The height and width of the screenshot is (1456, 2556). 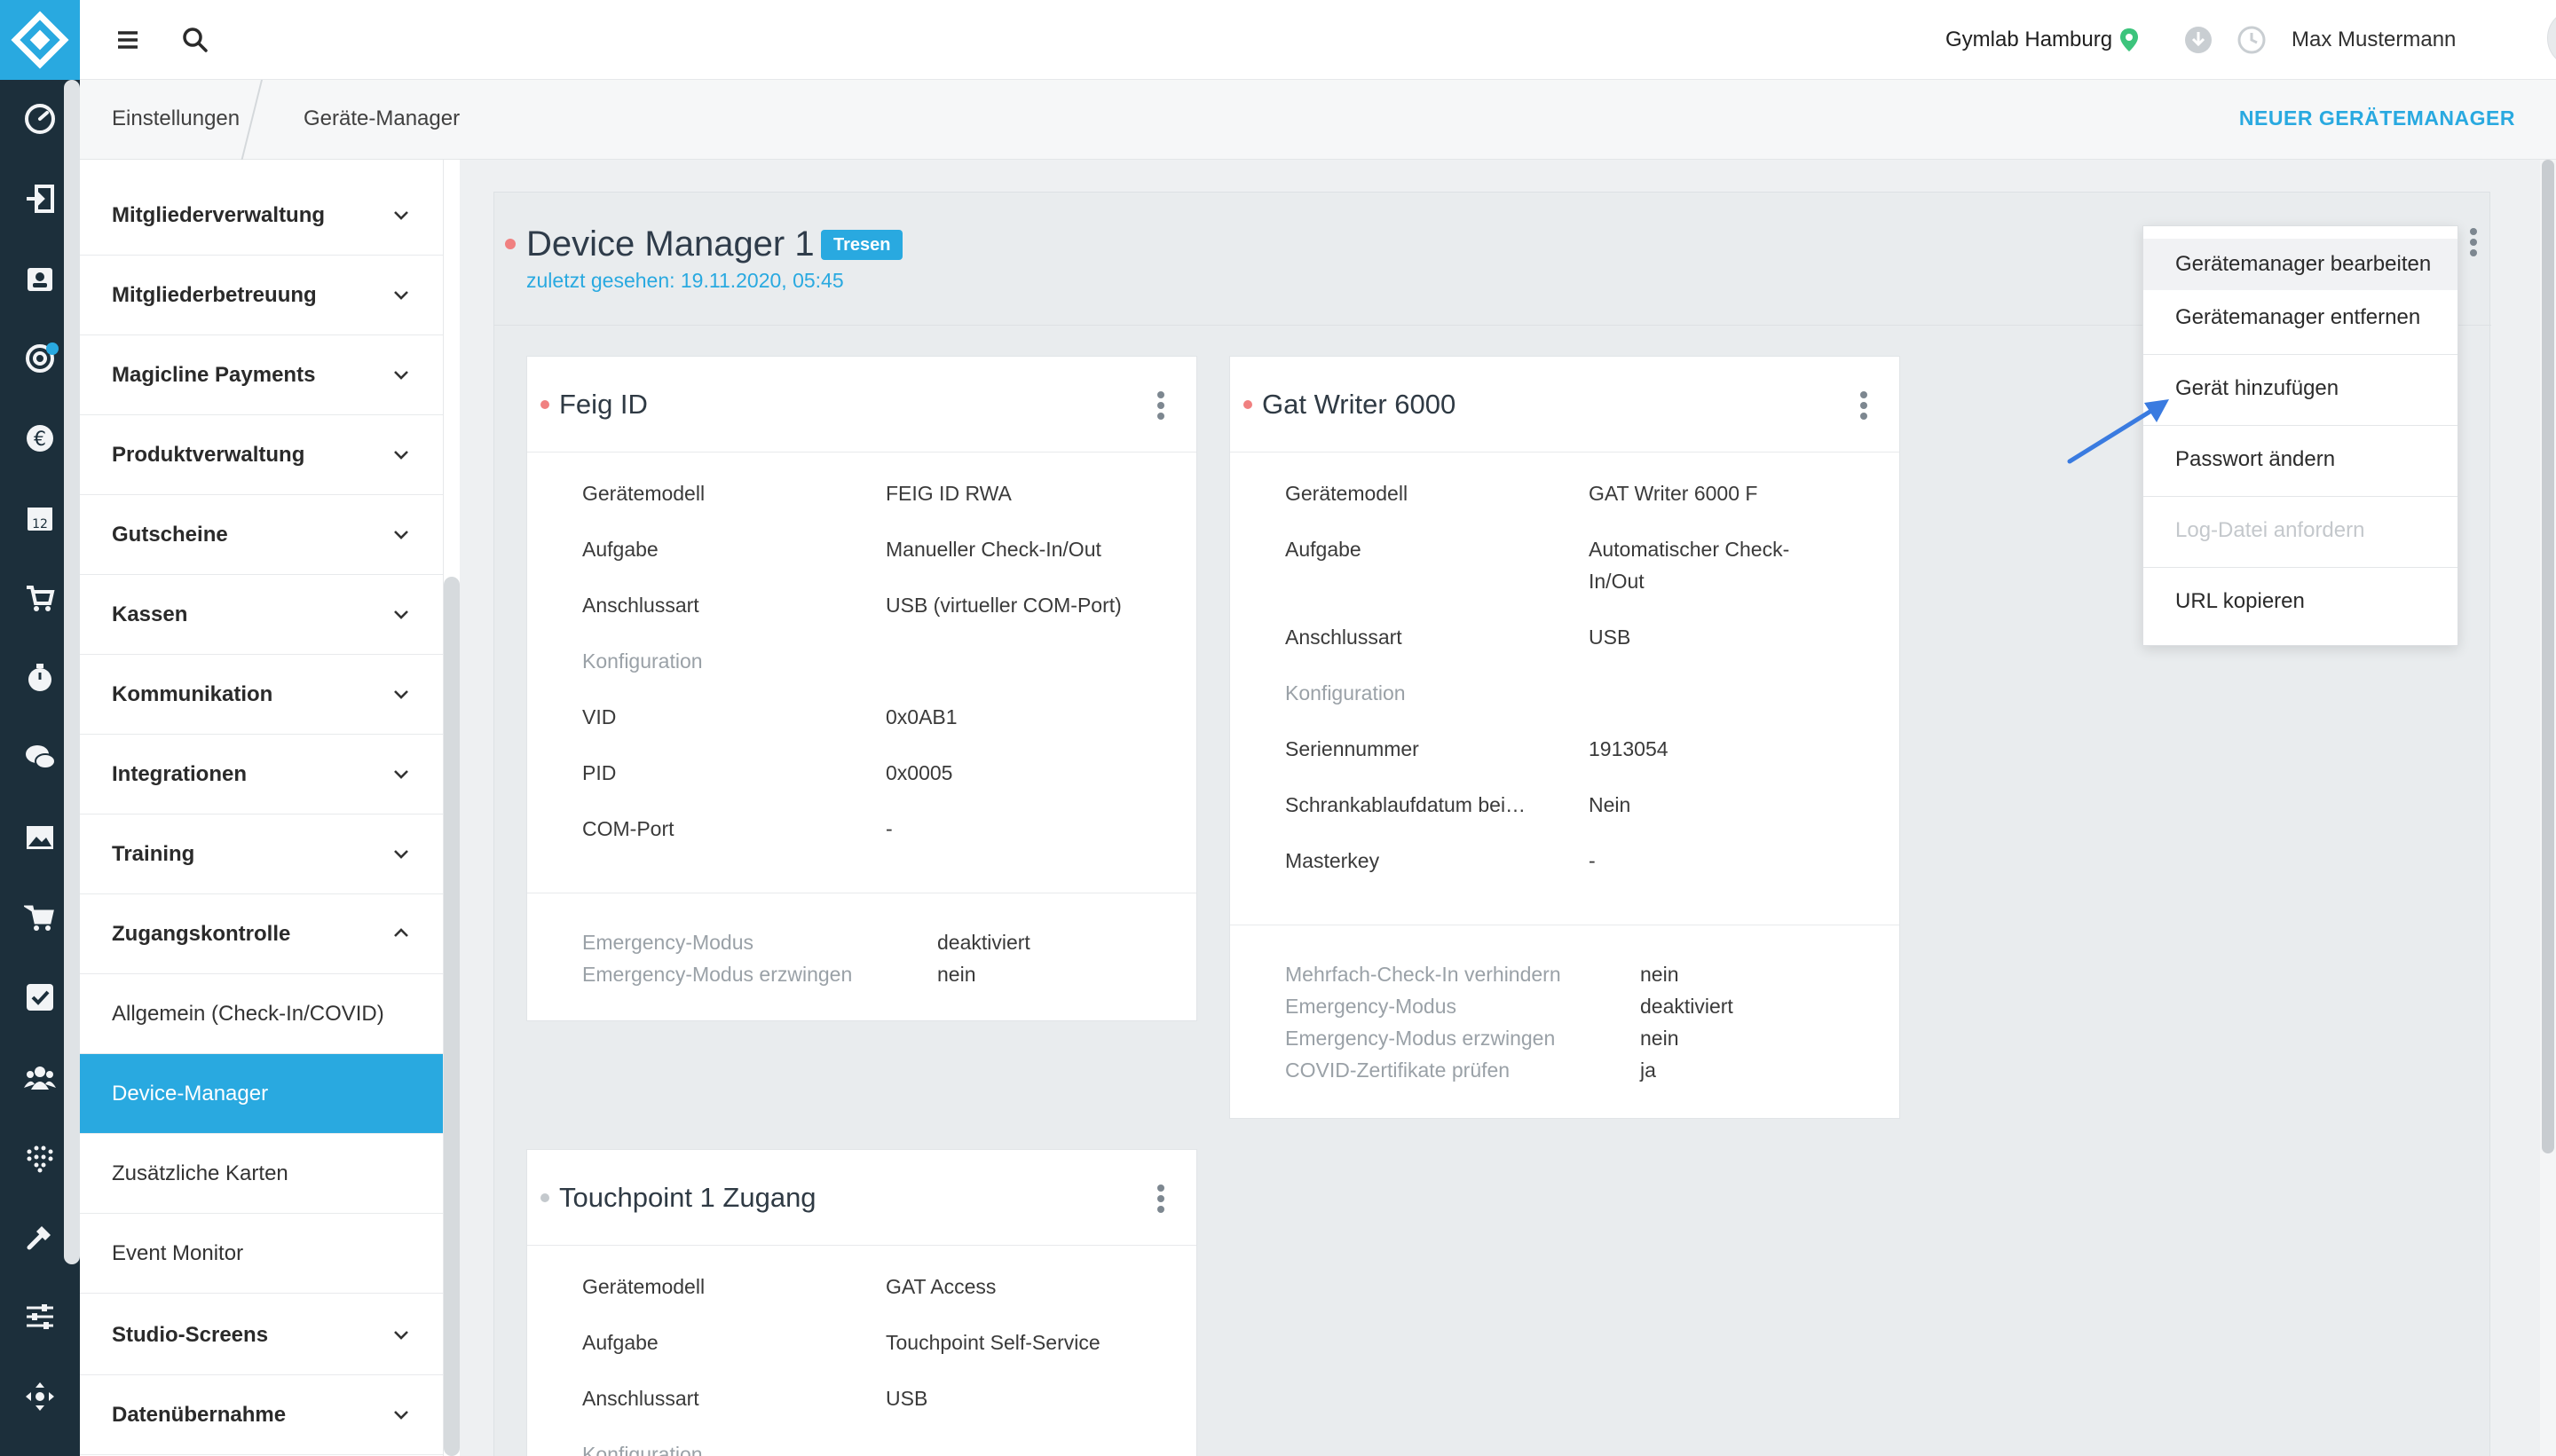 What do you see at coordinates (52, 348) in the screenshot?
I see `notification-dot` at bounding box center [52, 348].